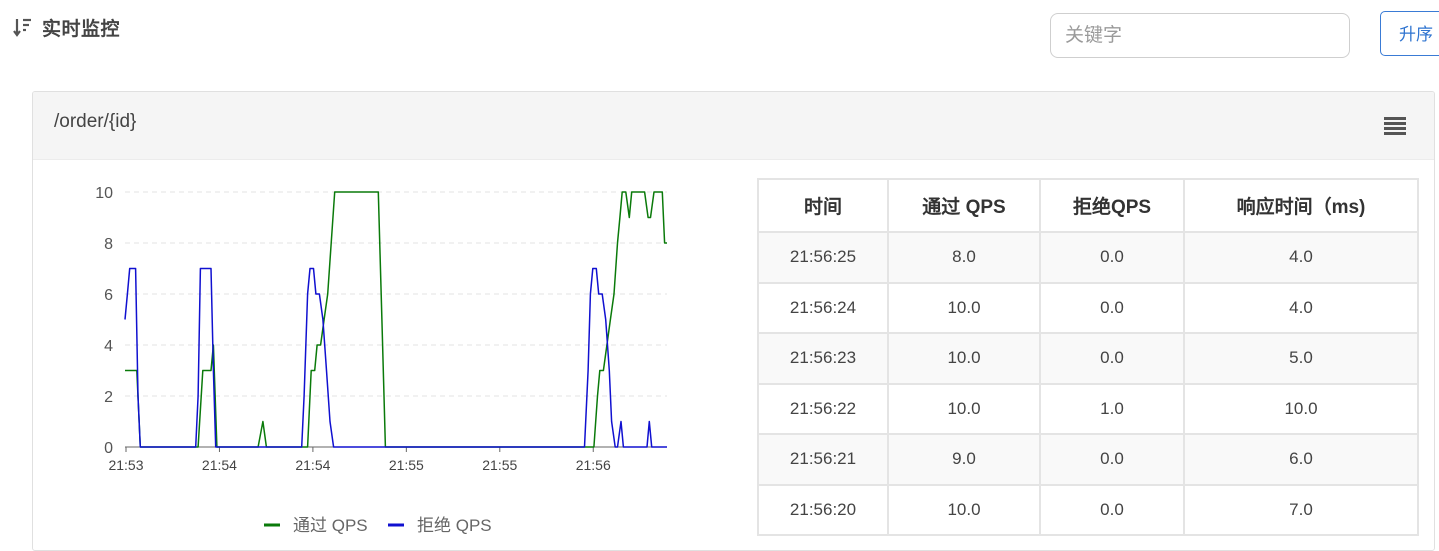  I want to click on y-tick-label: 6, so click(108, 295).